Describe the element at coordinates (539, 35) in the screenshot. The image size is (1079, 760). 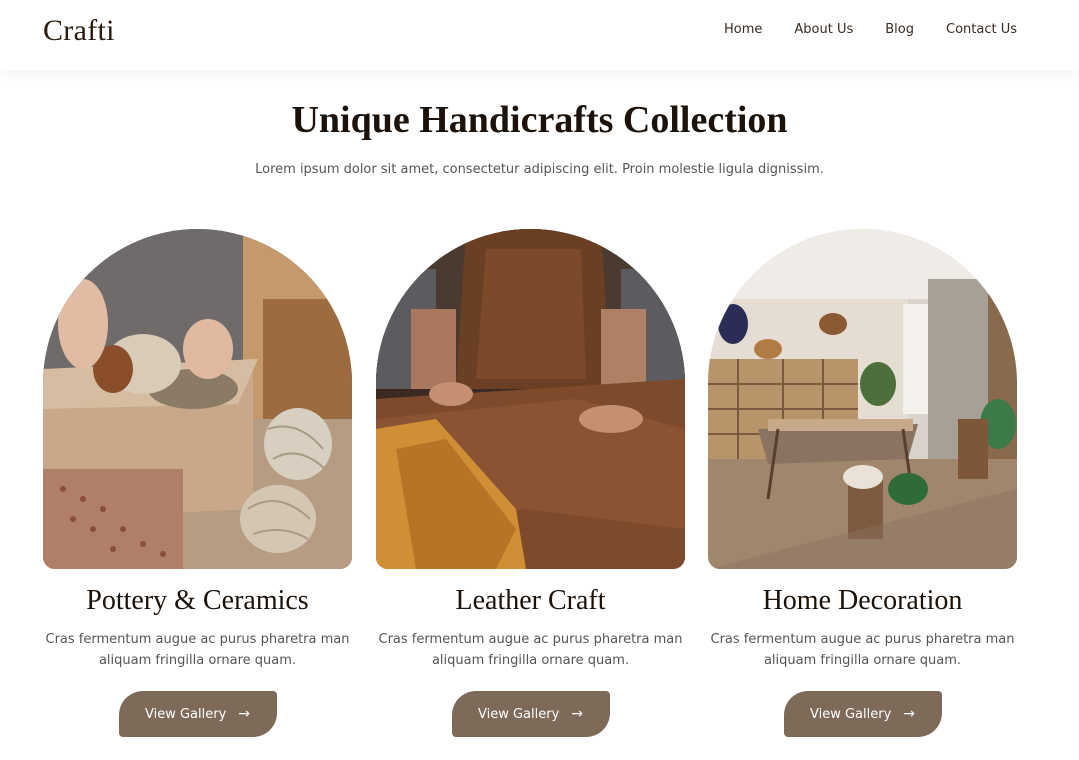
I see `site-header: Crafti Home About Us Blog Contact Us` at that location.